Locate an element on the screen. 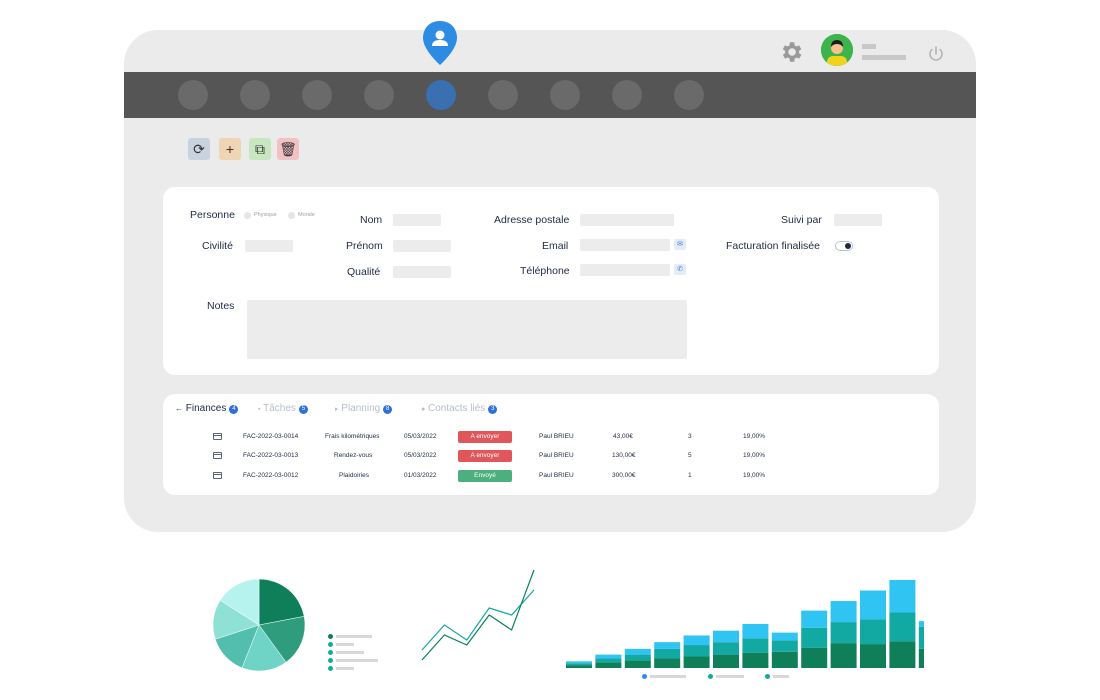  civilite-field is located at coordinates (269, 246).